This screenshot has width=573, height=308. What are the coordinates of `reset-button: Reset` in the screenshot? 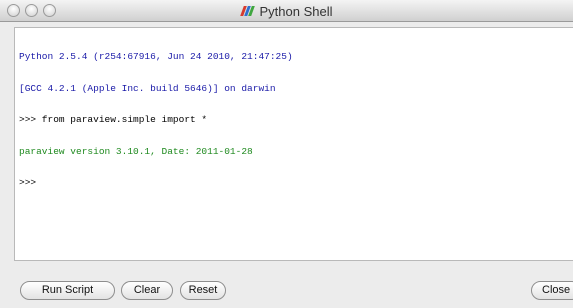 It's located at (203, 290).